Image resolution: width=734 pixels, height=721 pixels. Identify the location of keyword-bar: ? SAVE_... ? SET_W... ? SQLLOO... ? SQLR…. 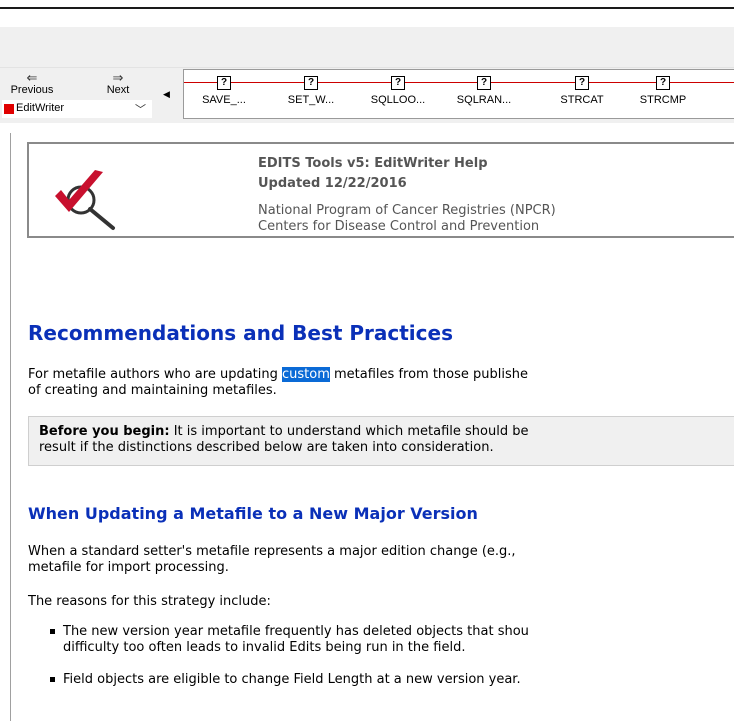
(458, 94).